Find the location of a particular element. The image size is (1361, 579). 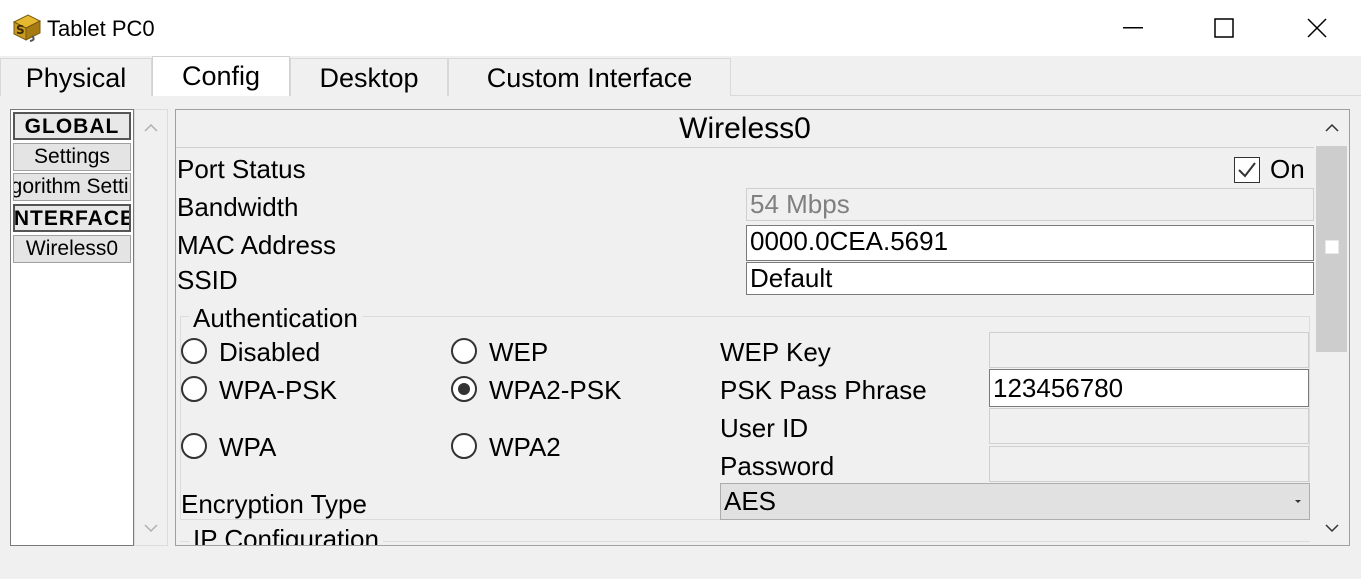

radio-wpa-label: WPA is located at coordinates (247, 447).